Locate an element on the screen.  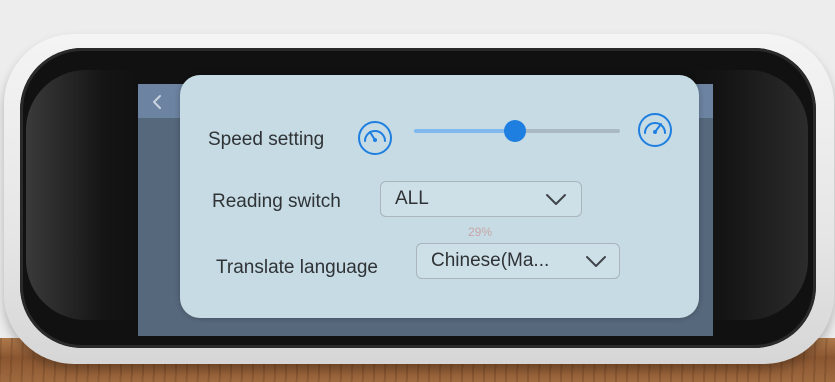
percent-text: 29% is located at coordinates (480, 232).